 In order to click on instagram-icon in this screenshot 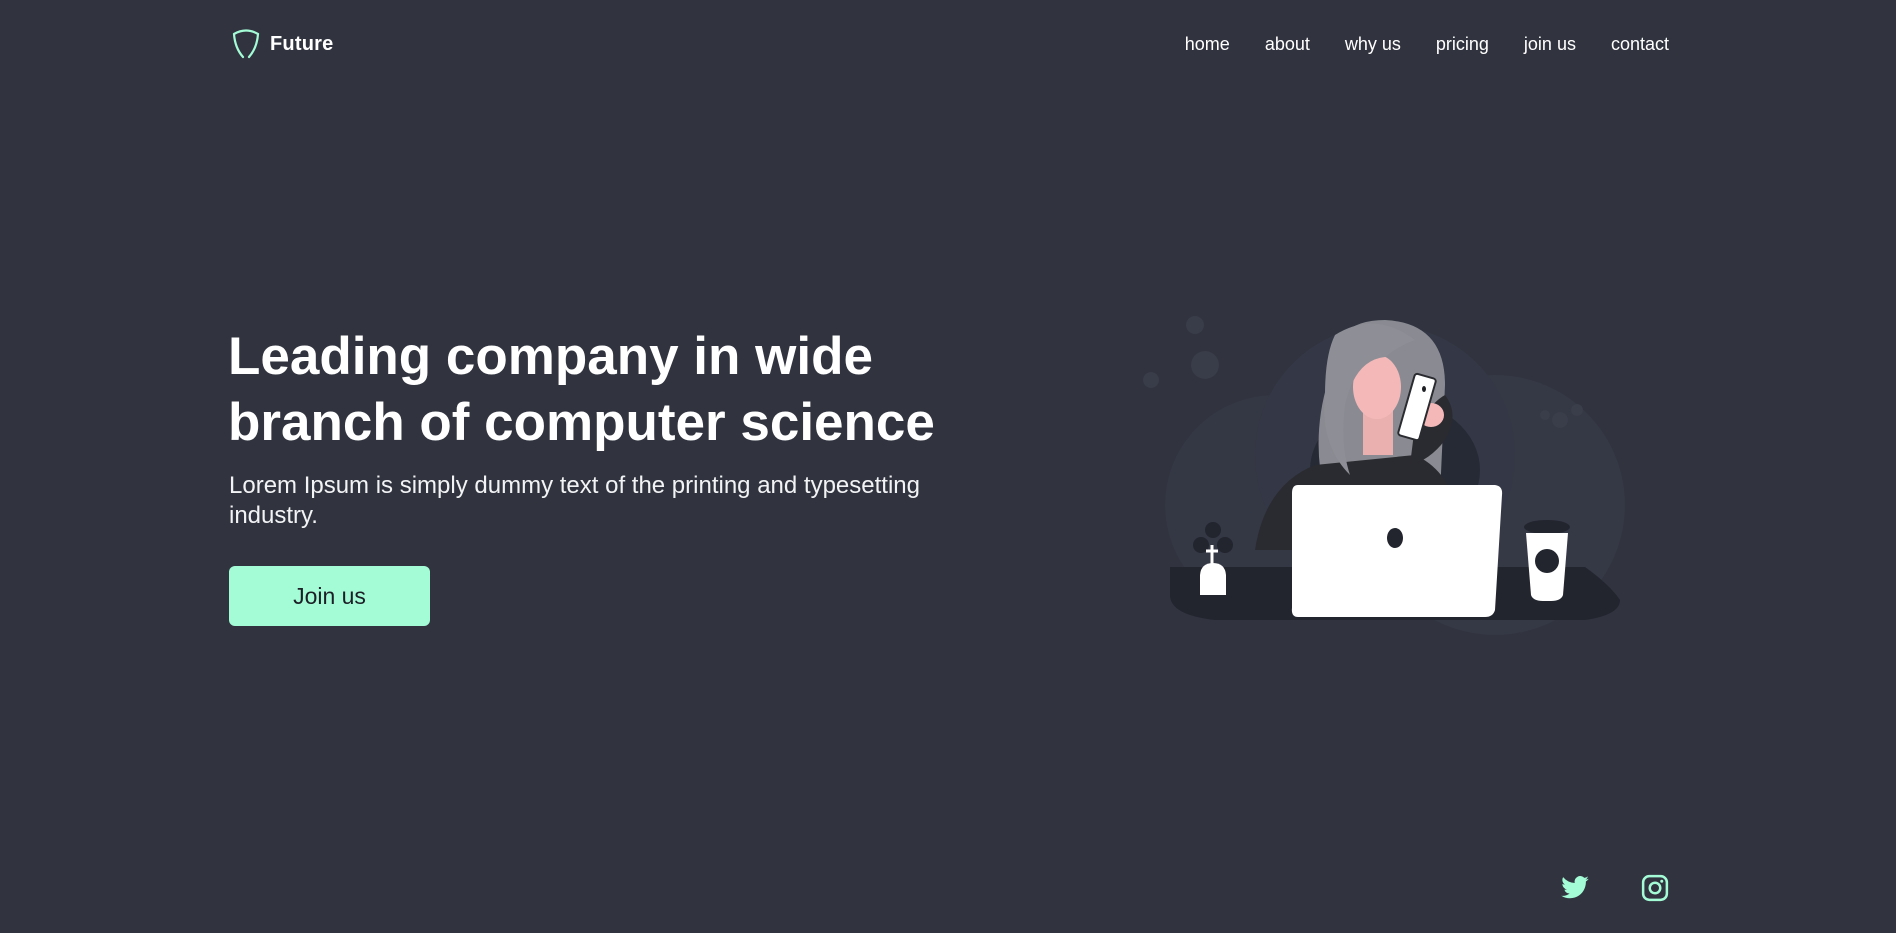, I will do `click(1655, 890)`.